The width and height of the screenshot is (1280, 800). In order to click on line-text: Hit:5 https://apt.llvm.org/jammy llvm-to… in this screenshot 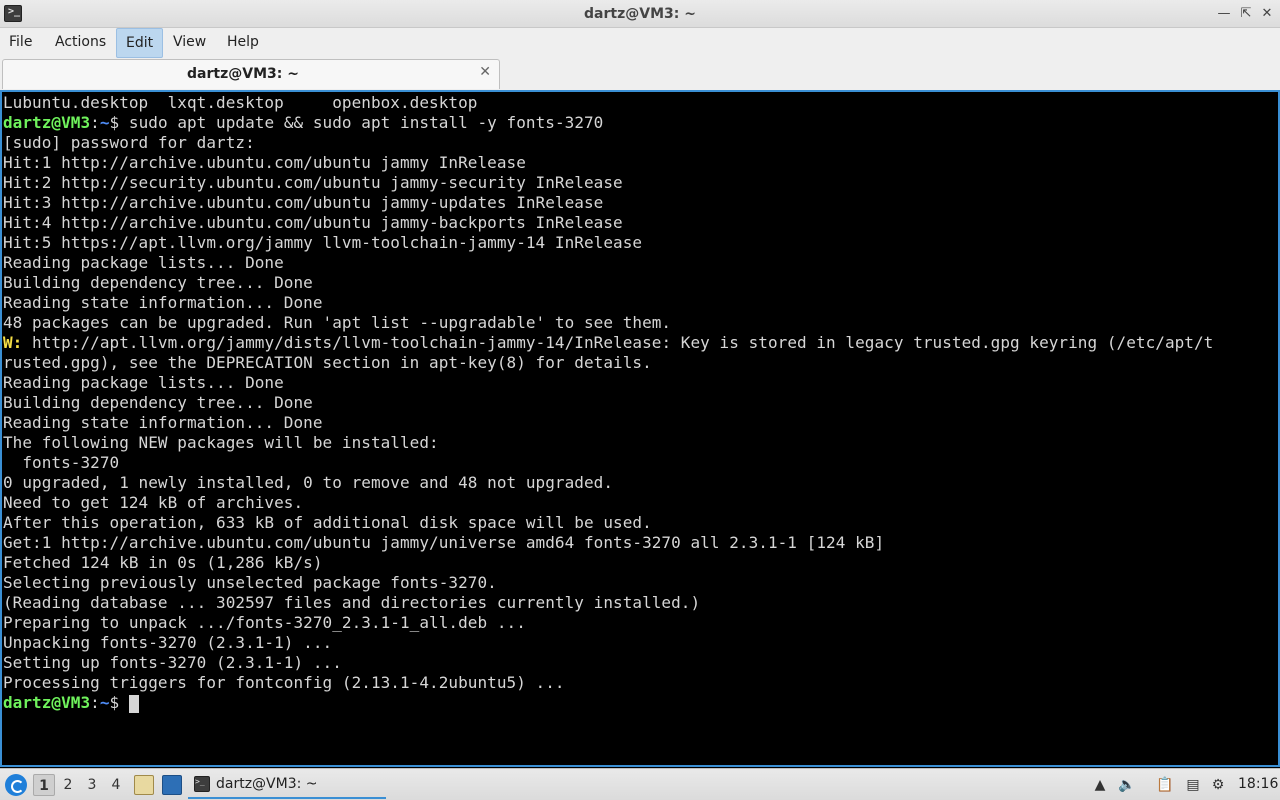, I will do `click(323, 242)`.